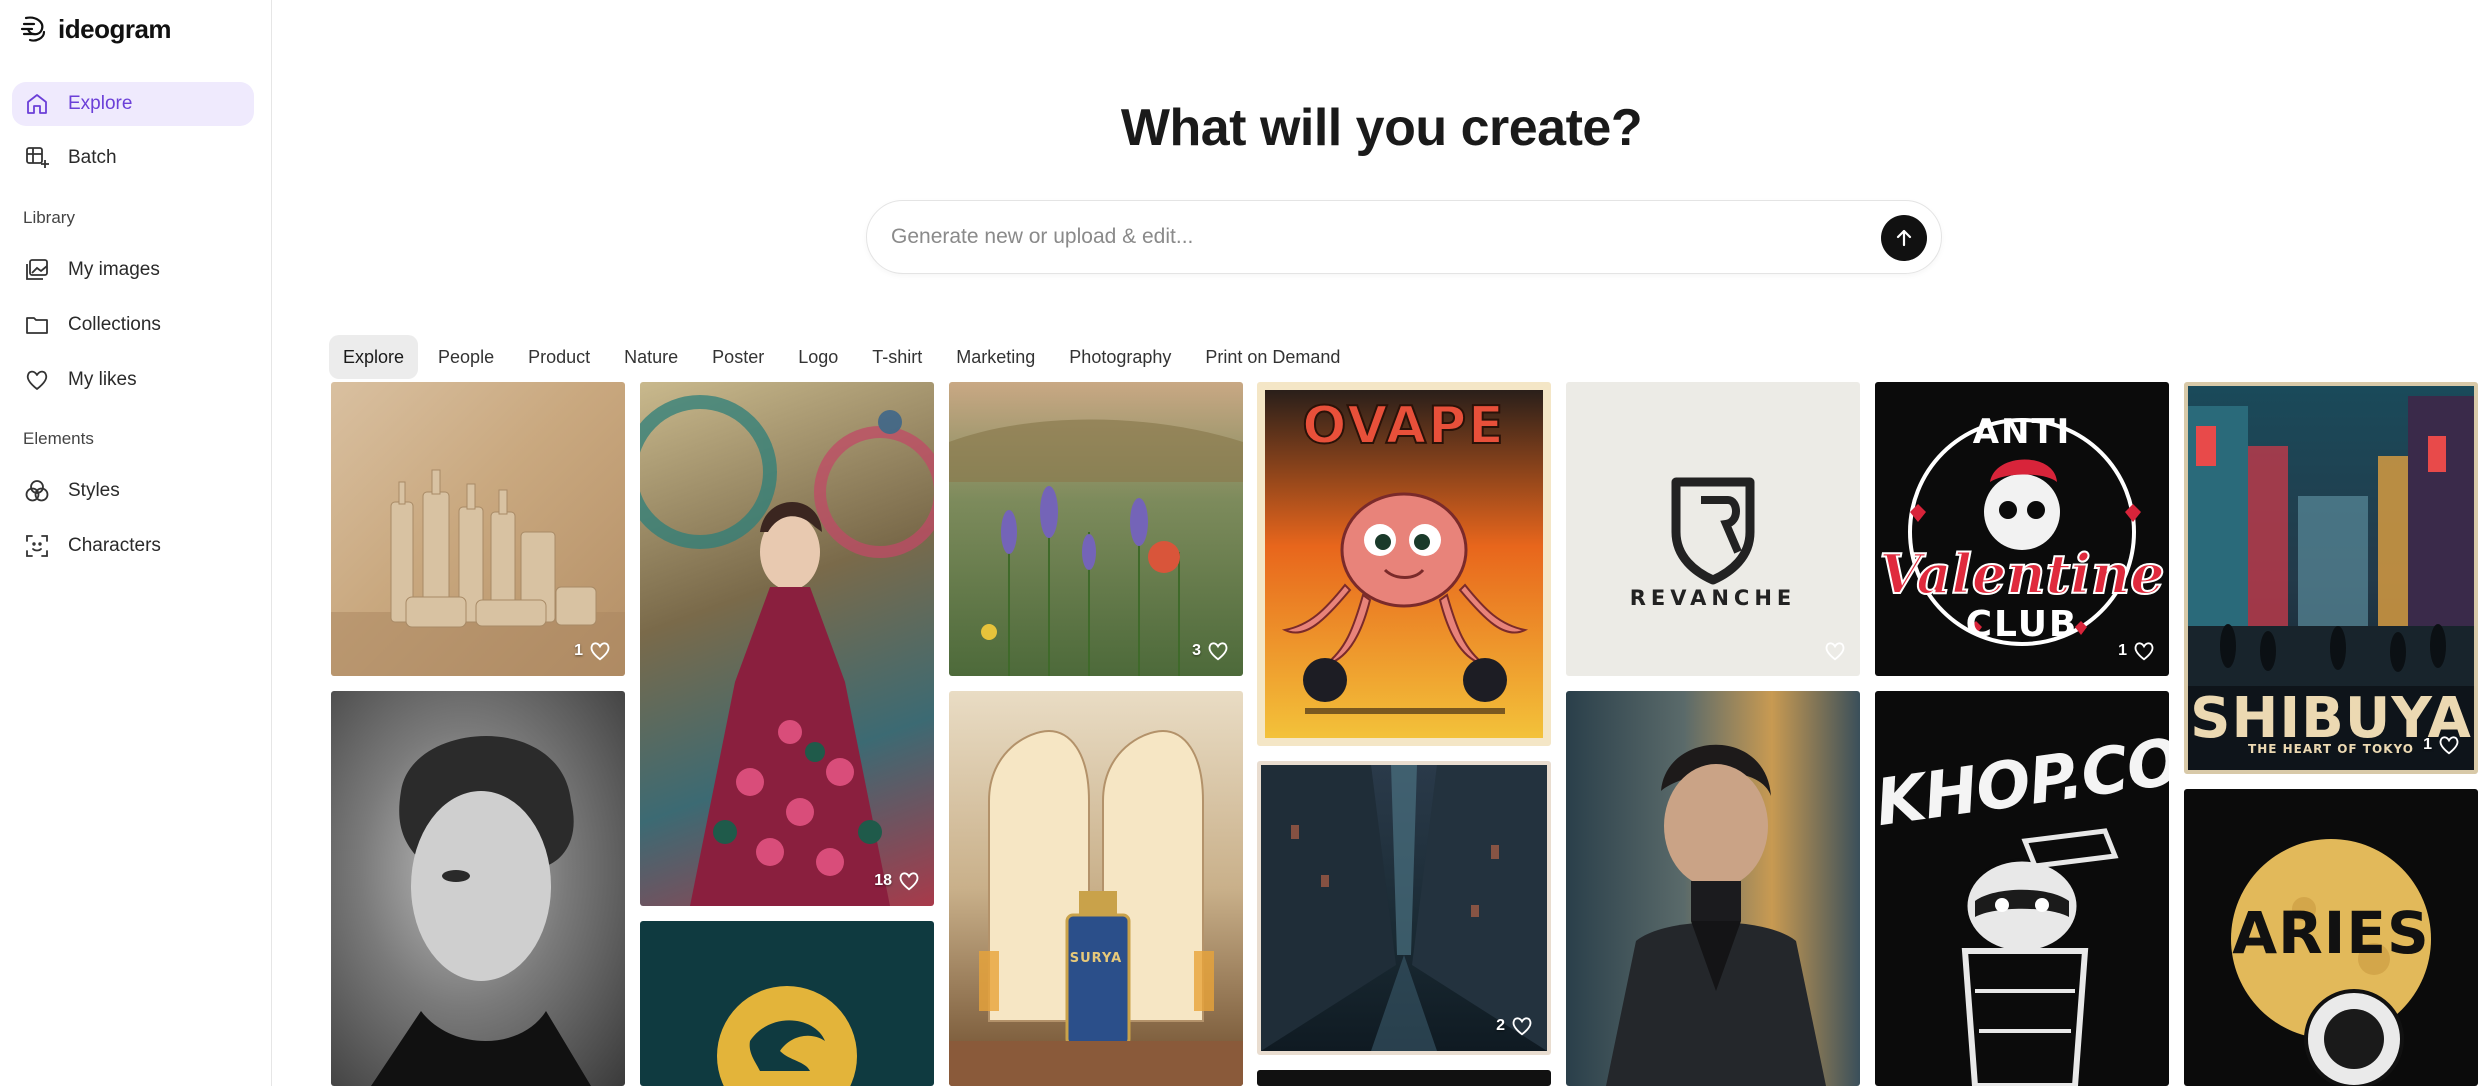 This screenshot has height=1086, width=2491. Describe the element at coordinates (100, 103) in the screenshot. I see `sidebar-item-label: Explore` at that location.